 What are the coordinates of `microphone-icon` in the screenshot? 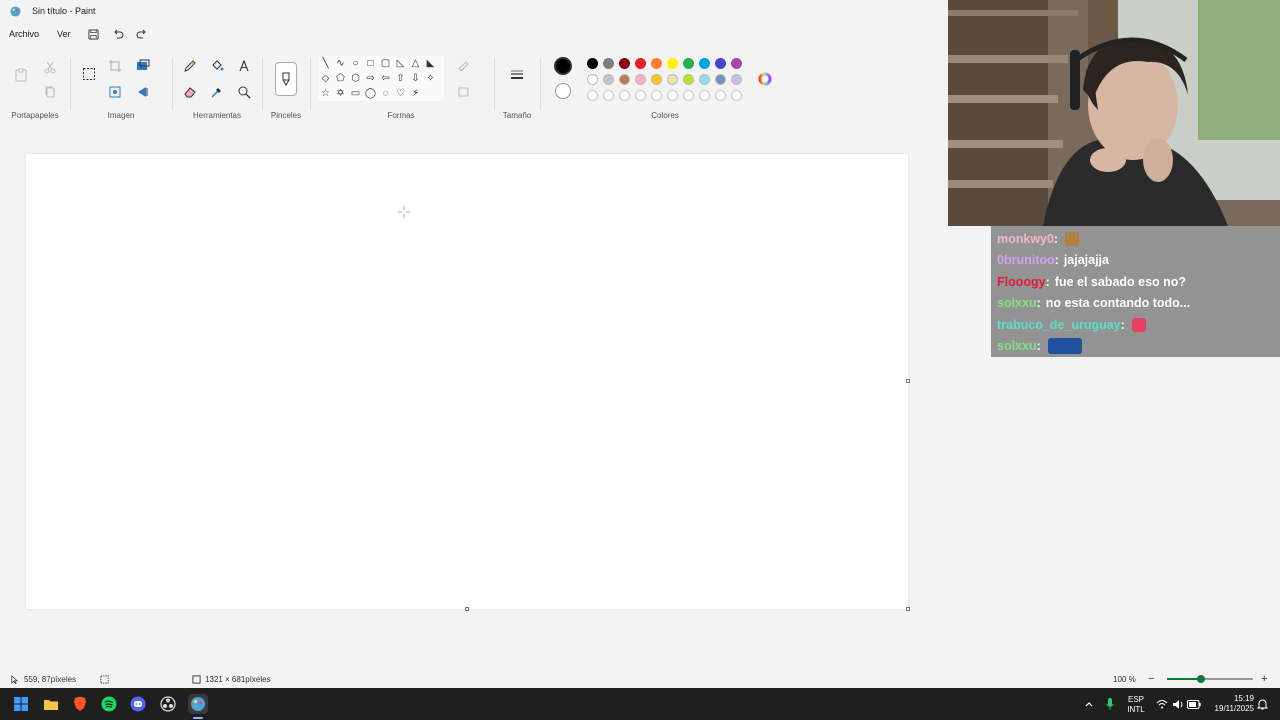 It's located at (1110, 704).